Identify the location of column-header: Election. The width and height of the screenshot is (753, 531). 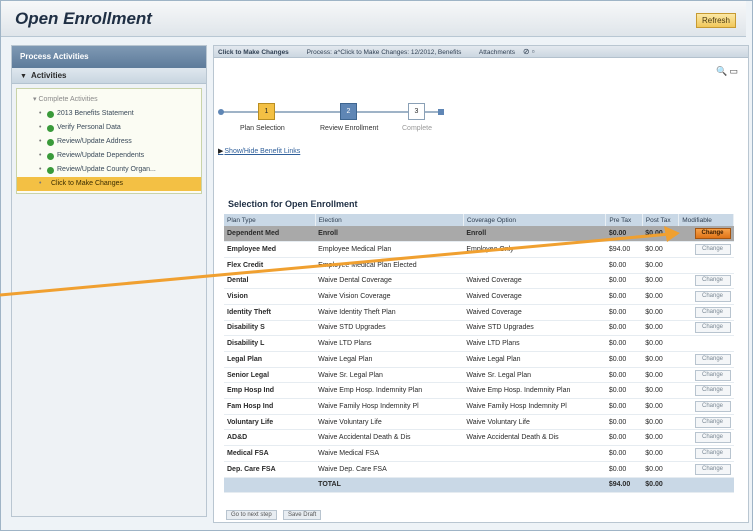
(389, 220).